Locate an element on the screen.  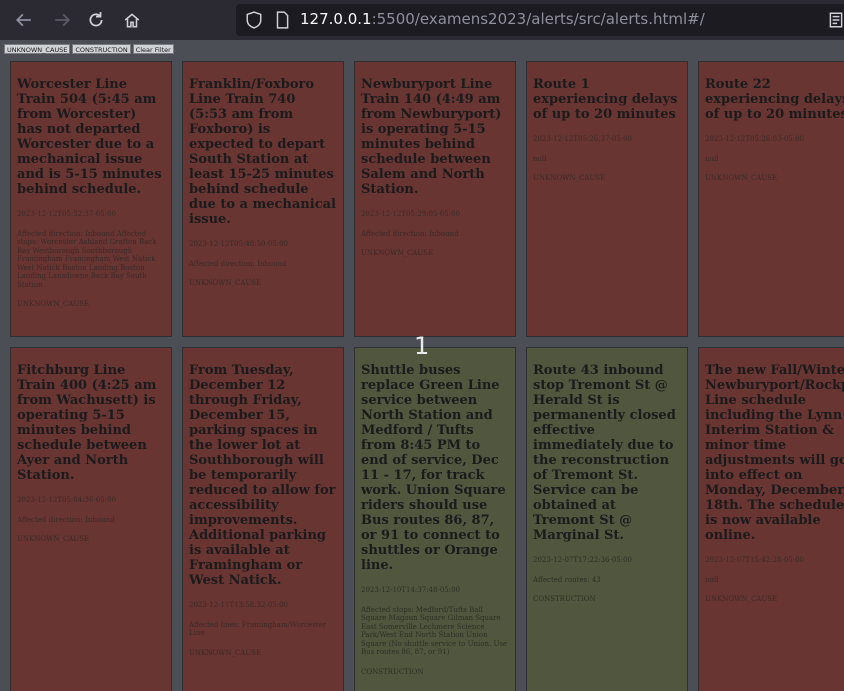
alert-date: 2023-12-11T13:58:32-05:00 is located at coordinates (239, 605).